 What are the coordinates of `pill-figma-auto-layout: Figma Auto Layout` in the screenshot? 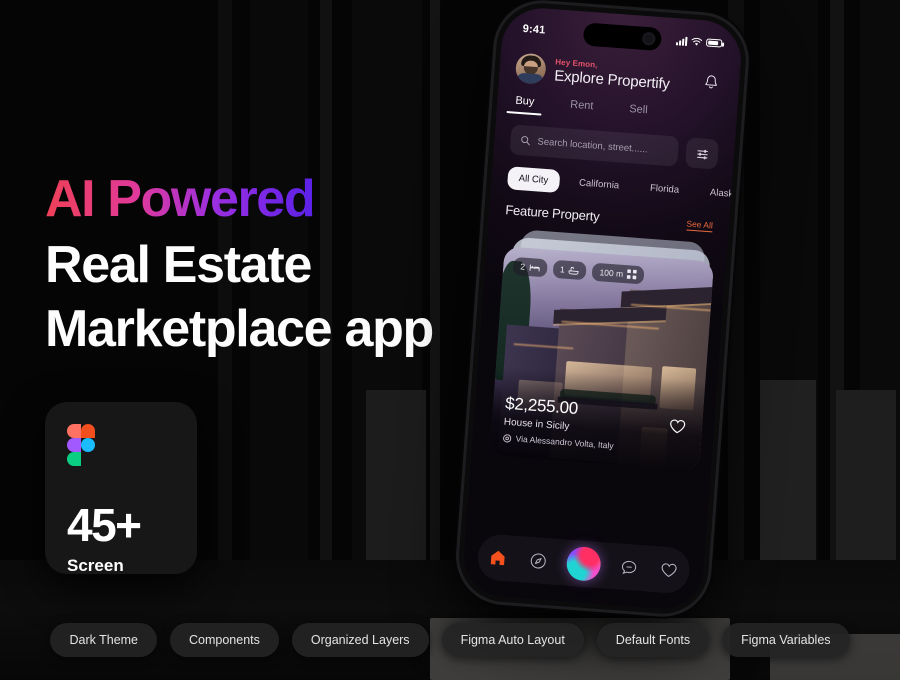 It's located at (512, 640).